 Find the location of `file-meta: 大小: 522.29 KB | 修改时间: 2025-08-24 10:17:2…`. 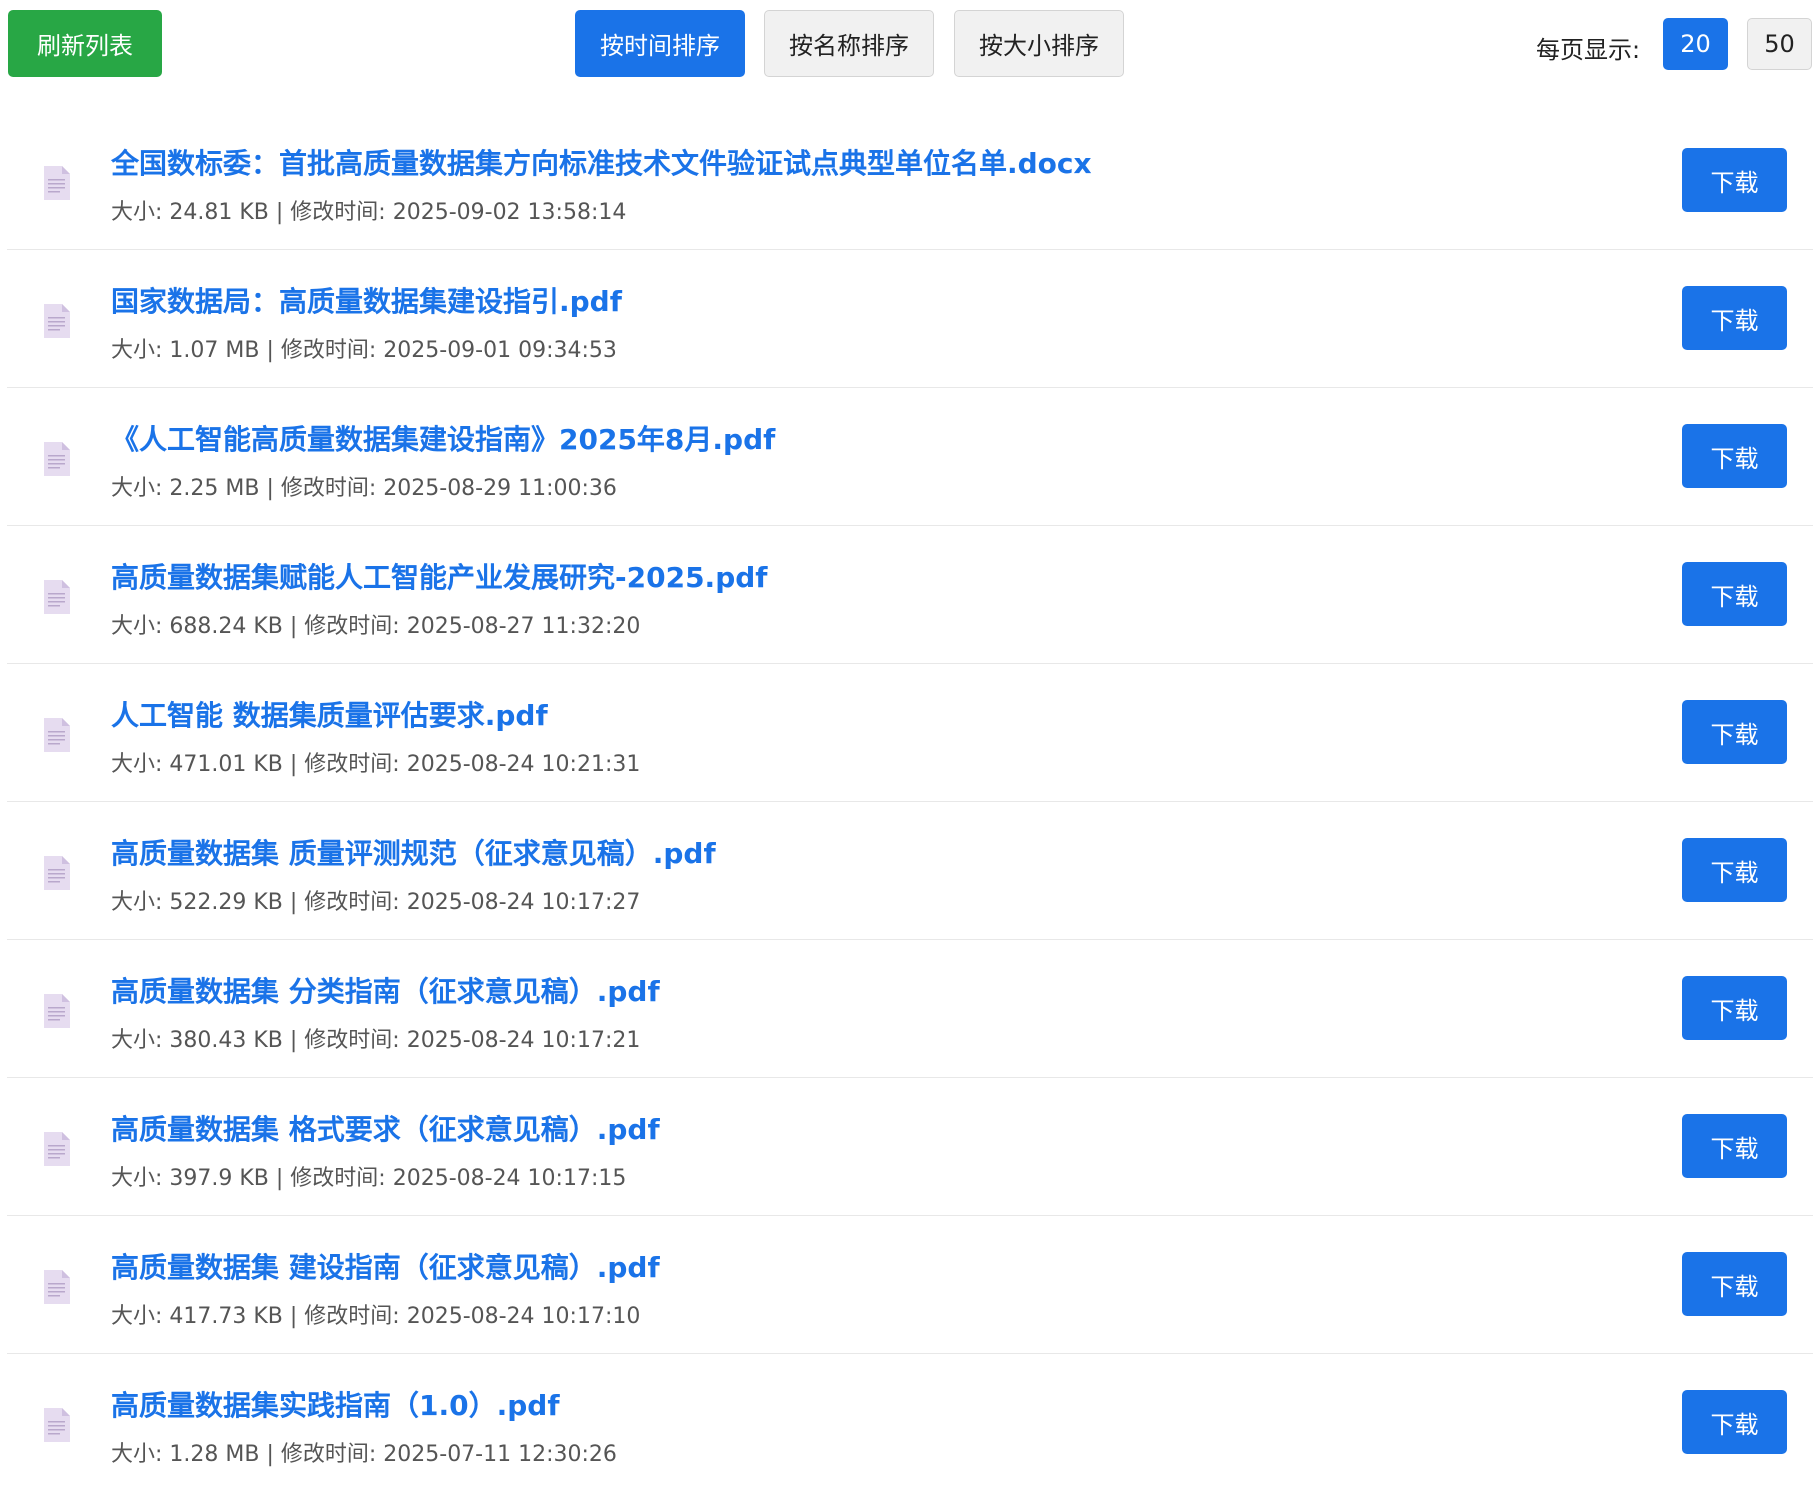

file-meta: 大小: 522.29 KB | 修改时间: 2025-08-24 10:17:2… is located at coordinates (376, 902).